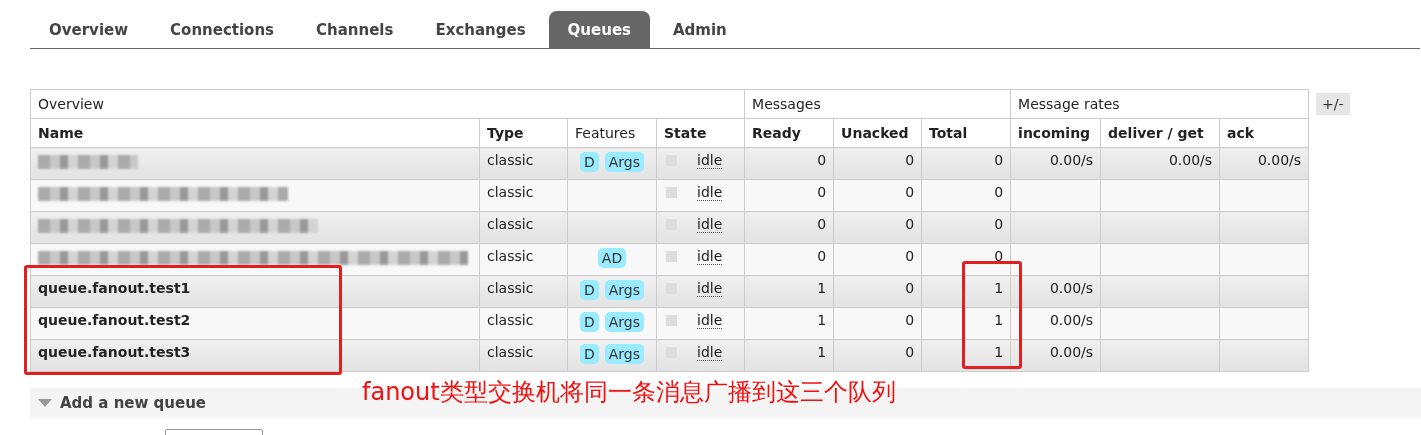 The height and width of the screenshot is (435, 1421). What do you see at coordinates (700, 29) in the screenshot?
I see `nav-tab: Admin` at bounding box center [700, 29].